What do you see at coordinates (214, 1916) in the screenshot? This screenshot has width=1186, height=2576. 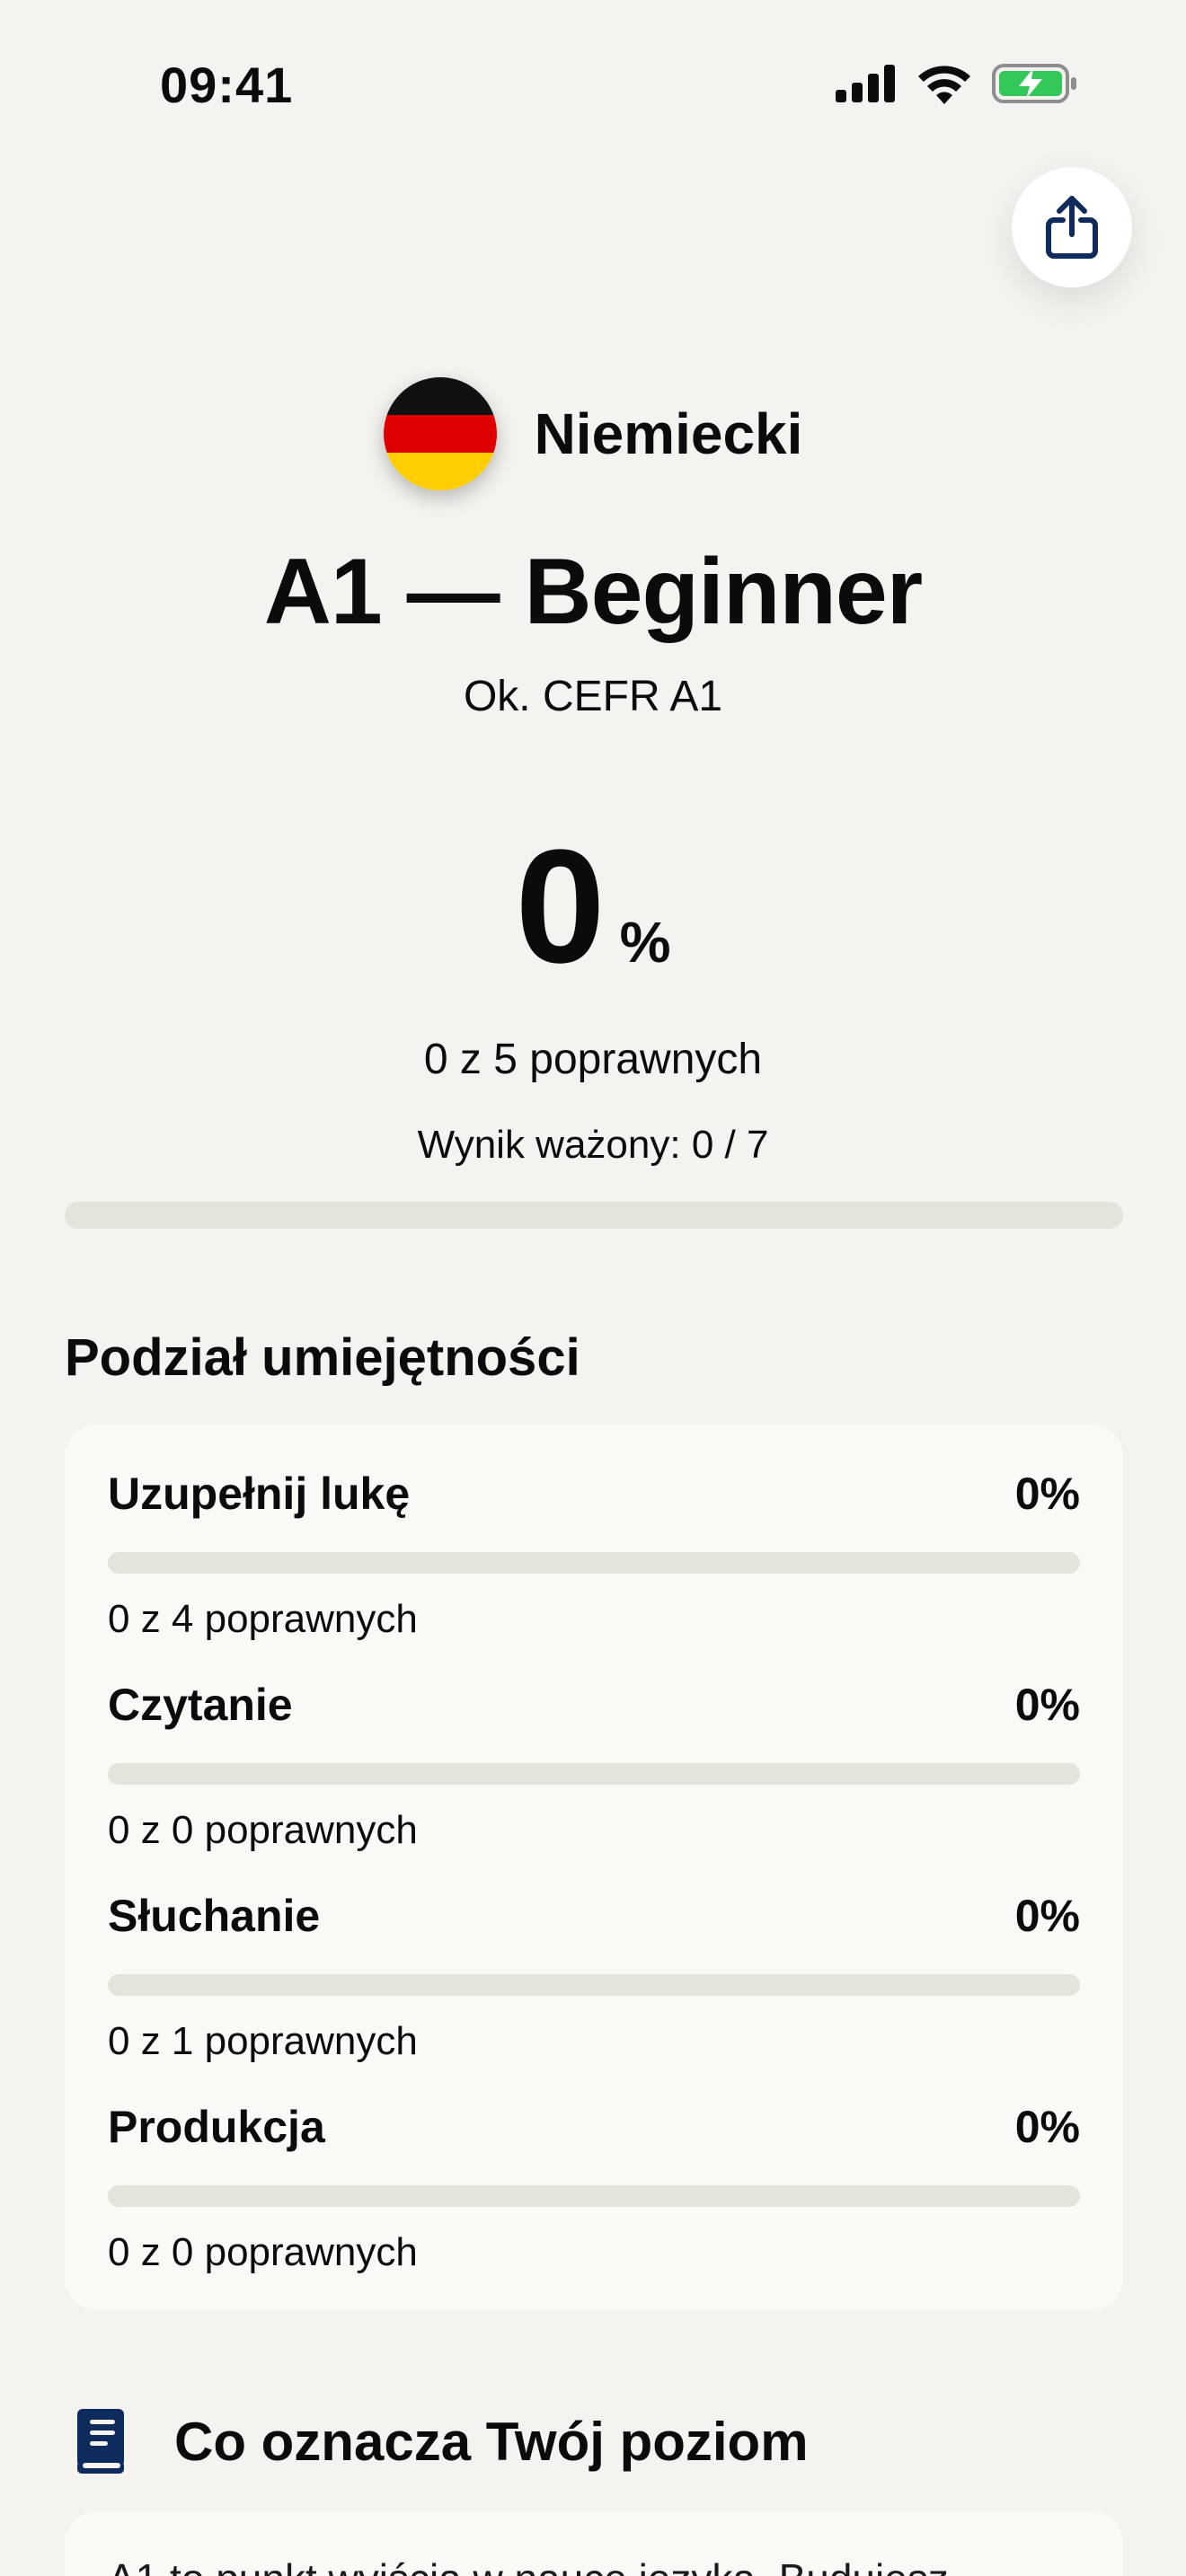 I see `skill-name: Słuchanie` at bounding box center [214, 1916].